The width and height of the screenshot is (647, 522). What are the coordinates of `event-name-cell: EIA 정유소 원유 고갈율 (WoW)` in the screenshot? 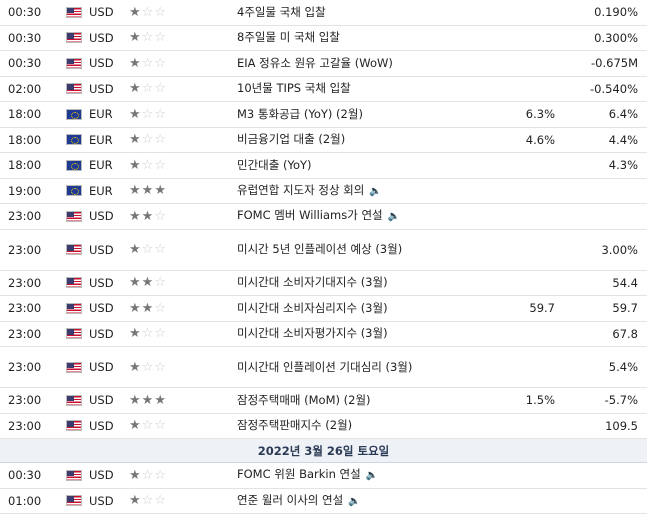 It's located at (350, 63).